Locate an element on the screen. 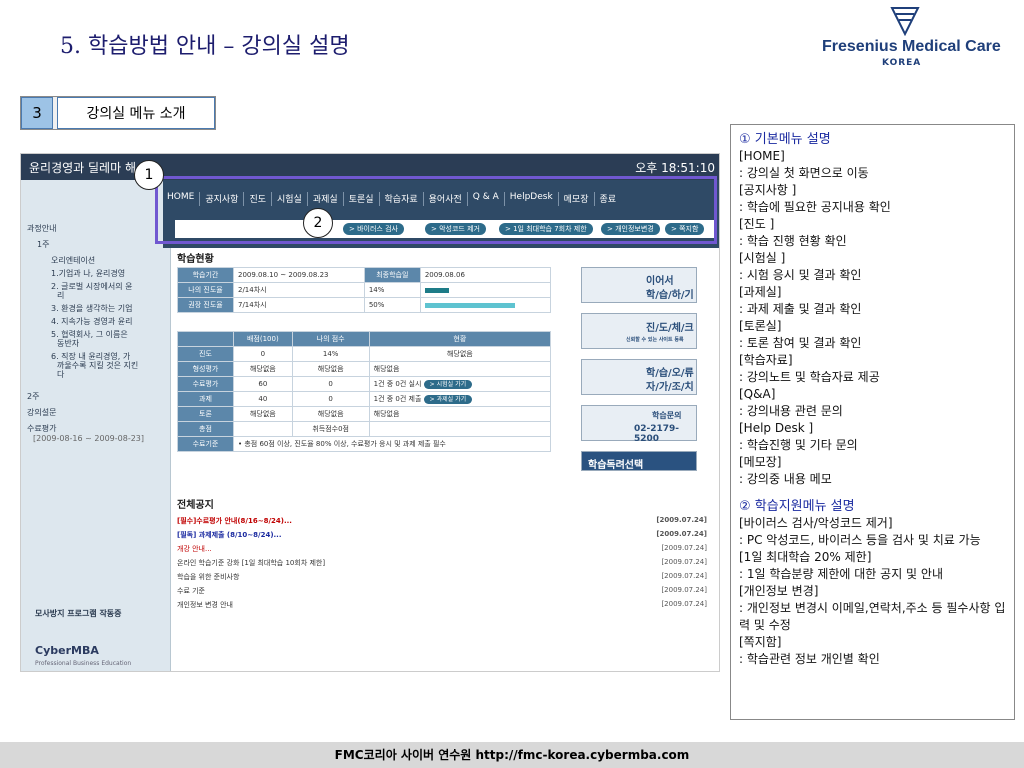 This screenshot has height=768, width=1024. go-task-button: > 과제실 가기 is located at coordinates (448, 399).